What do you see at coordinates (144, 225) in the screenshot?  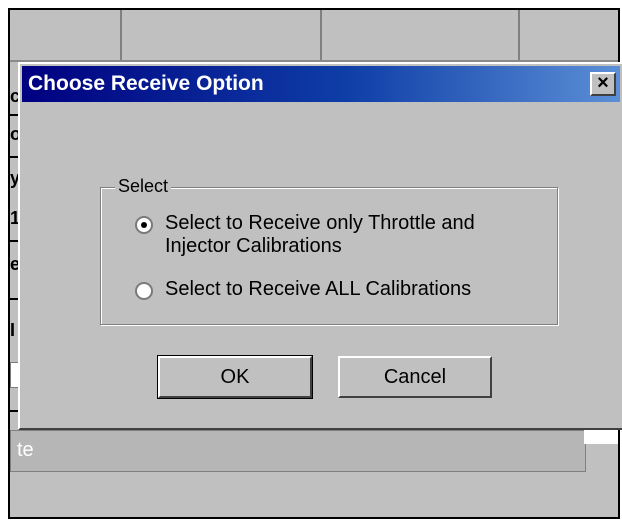 I see `radio-button-selected` at bounding box center [144, 225].